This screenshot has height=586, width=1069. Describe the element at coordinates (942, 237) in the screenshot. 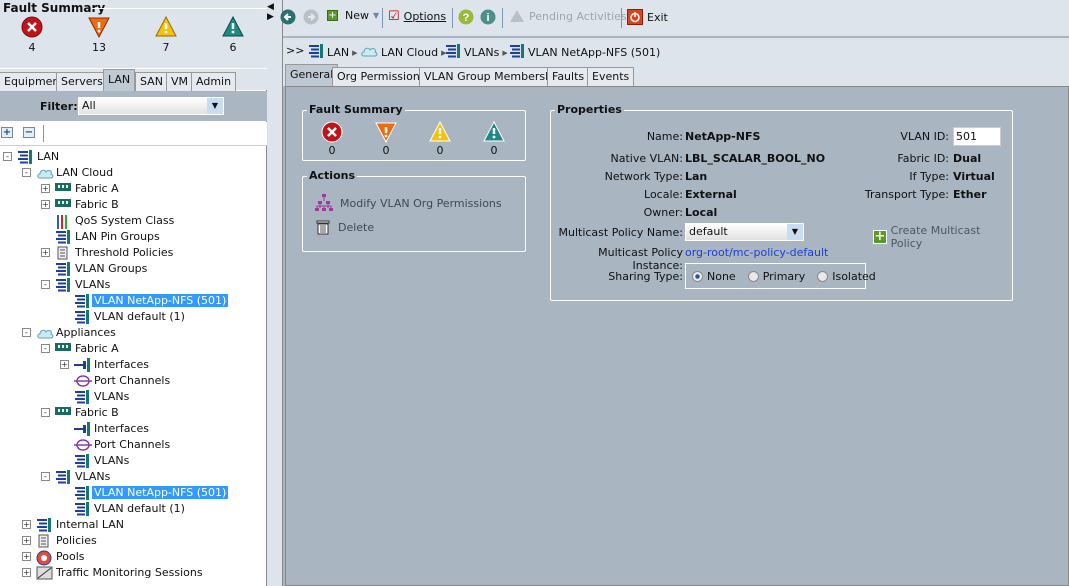

I see `create-multicast-policy-button: + Create Multicast Policy` at that location.